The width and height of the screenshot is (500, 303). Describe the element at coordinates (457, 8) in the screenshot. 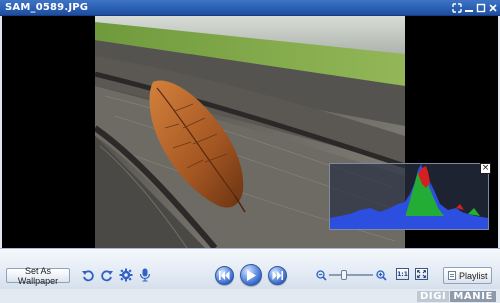

I see `fullscreen-icon` at that location.